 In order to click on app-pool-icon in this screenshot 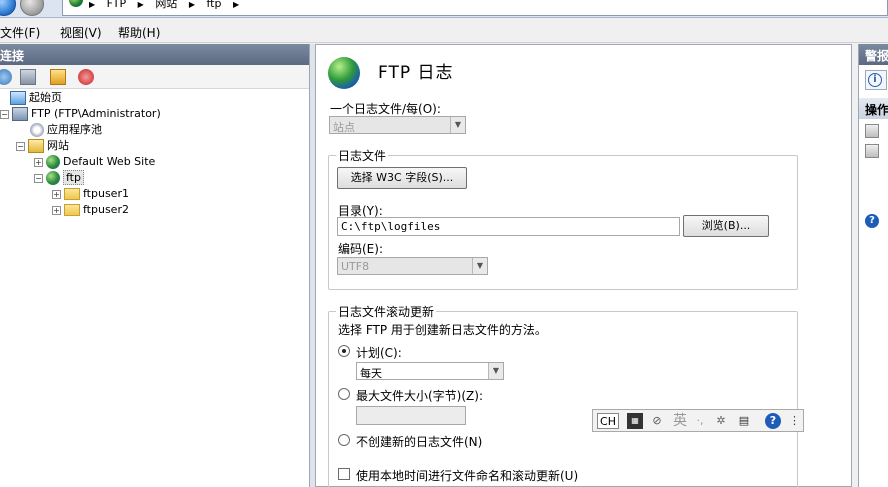, I will do `click(37, 130)`.